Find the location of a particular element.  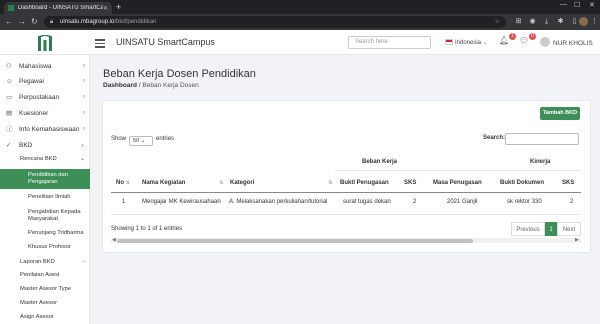

sidebar-item-penunjang: Penunjang Tridharma is located at coordinates (45, 234).